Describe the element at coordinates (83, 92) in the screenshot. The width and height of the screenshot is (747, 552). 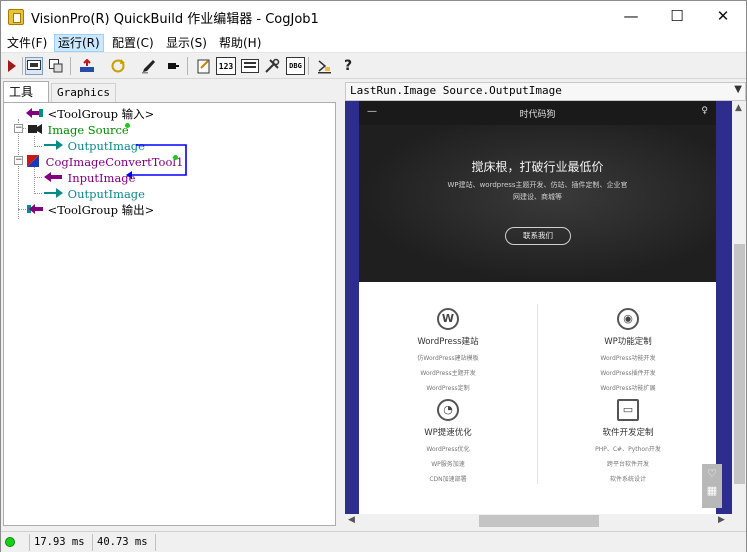
I see `tab-graphics: Graphics` at that location.